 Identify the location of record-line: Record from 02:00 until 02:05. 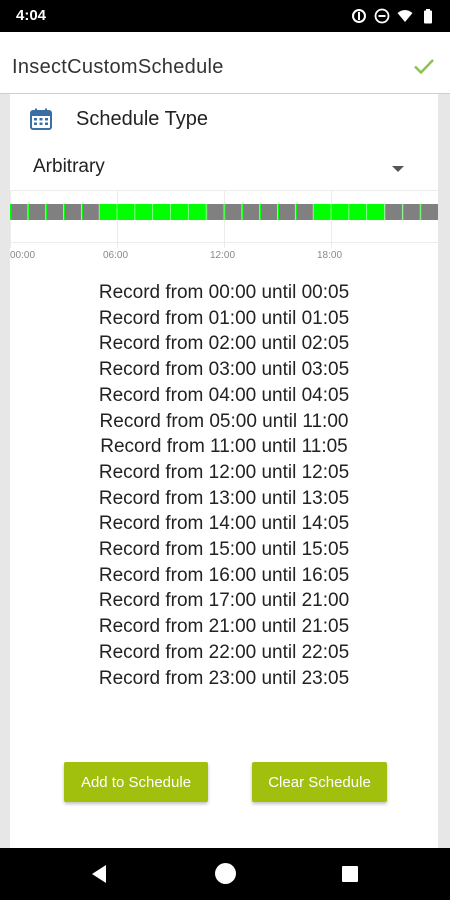
(224, 344).